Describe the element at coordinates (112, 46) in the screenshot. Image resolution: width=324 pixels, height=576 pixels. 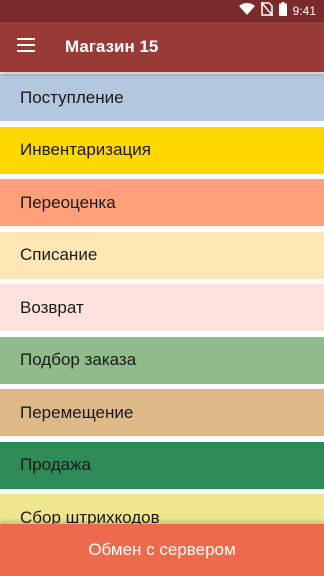
I see `app-title: Магазин 15` at that location.